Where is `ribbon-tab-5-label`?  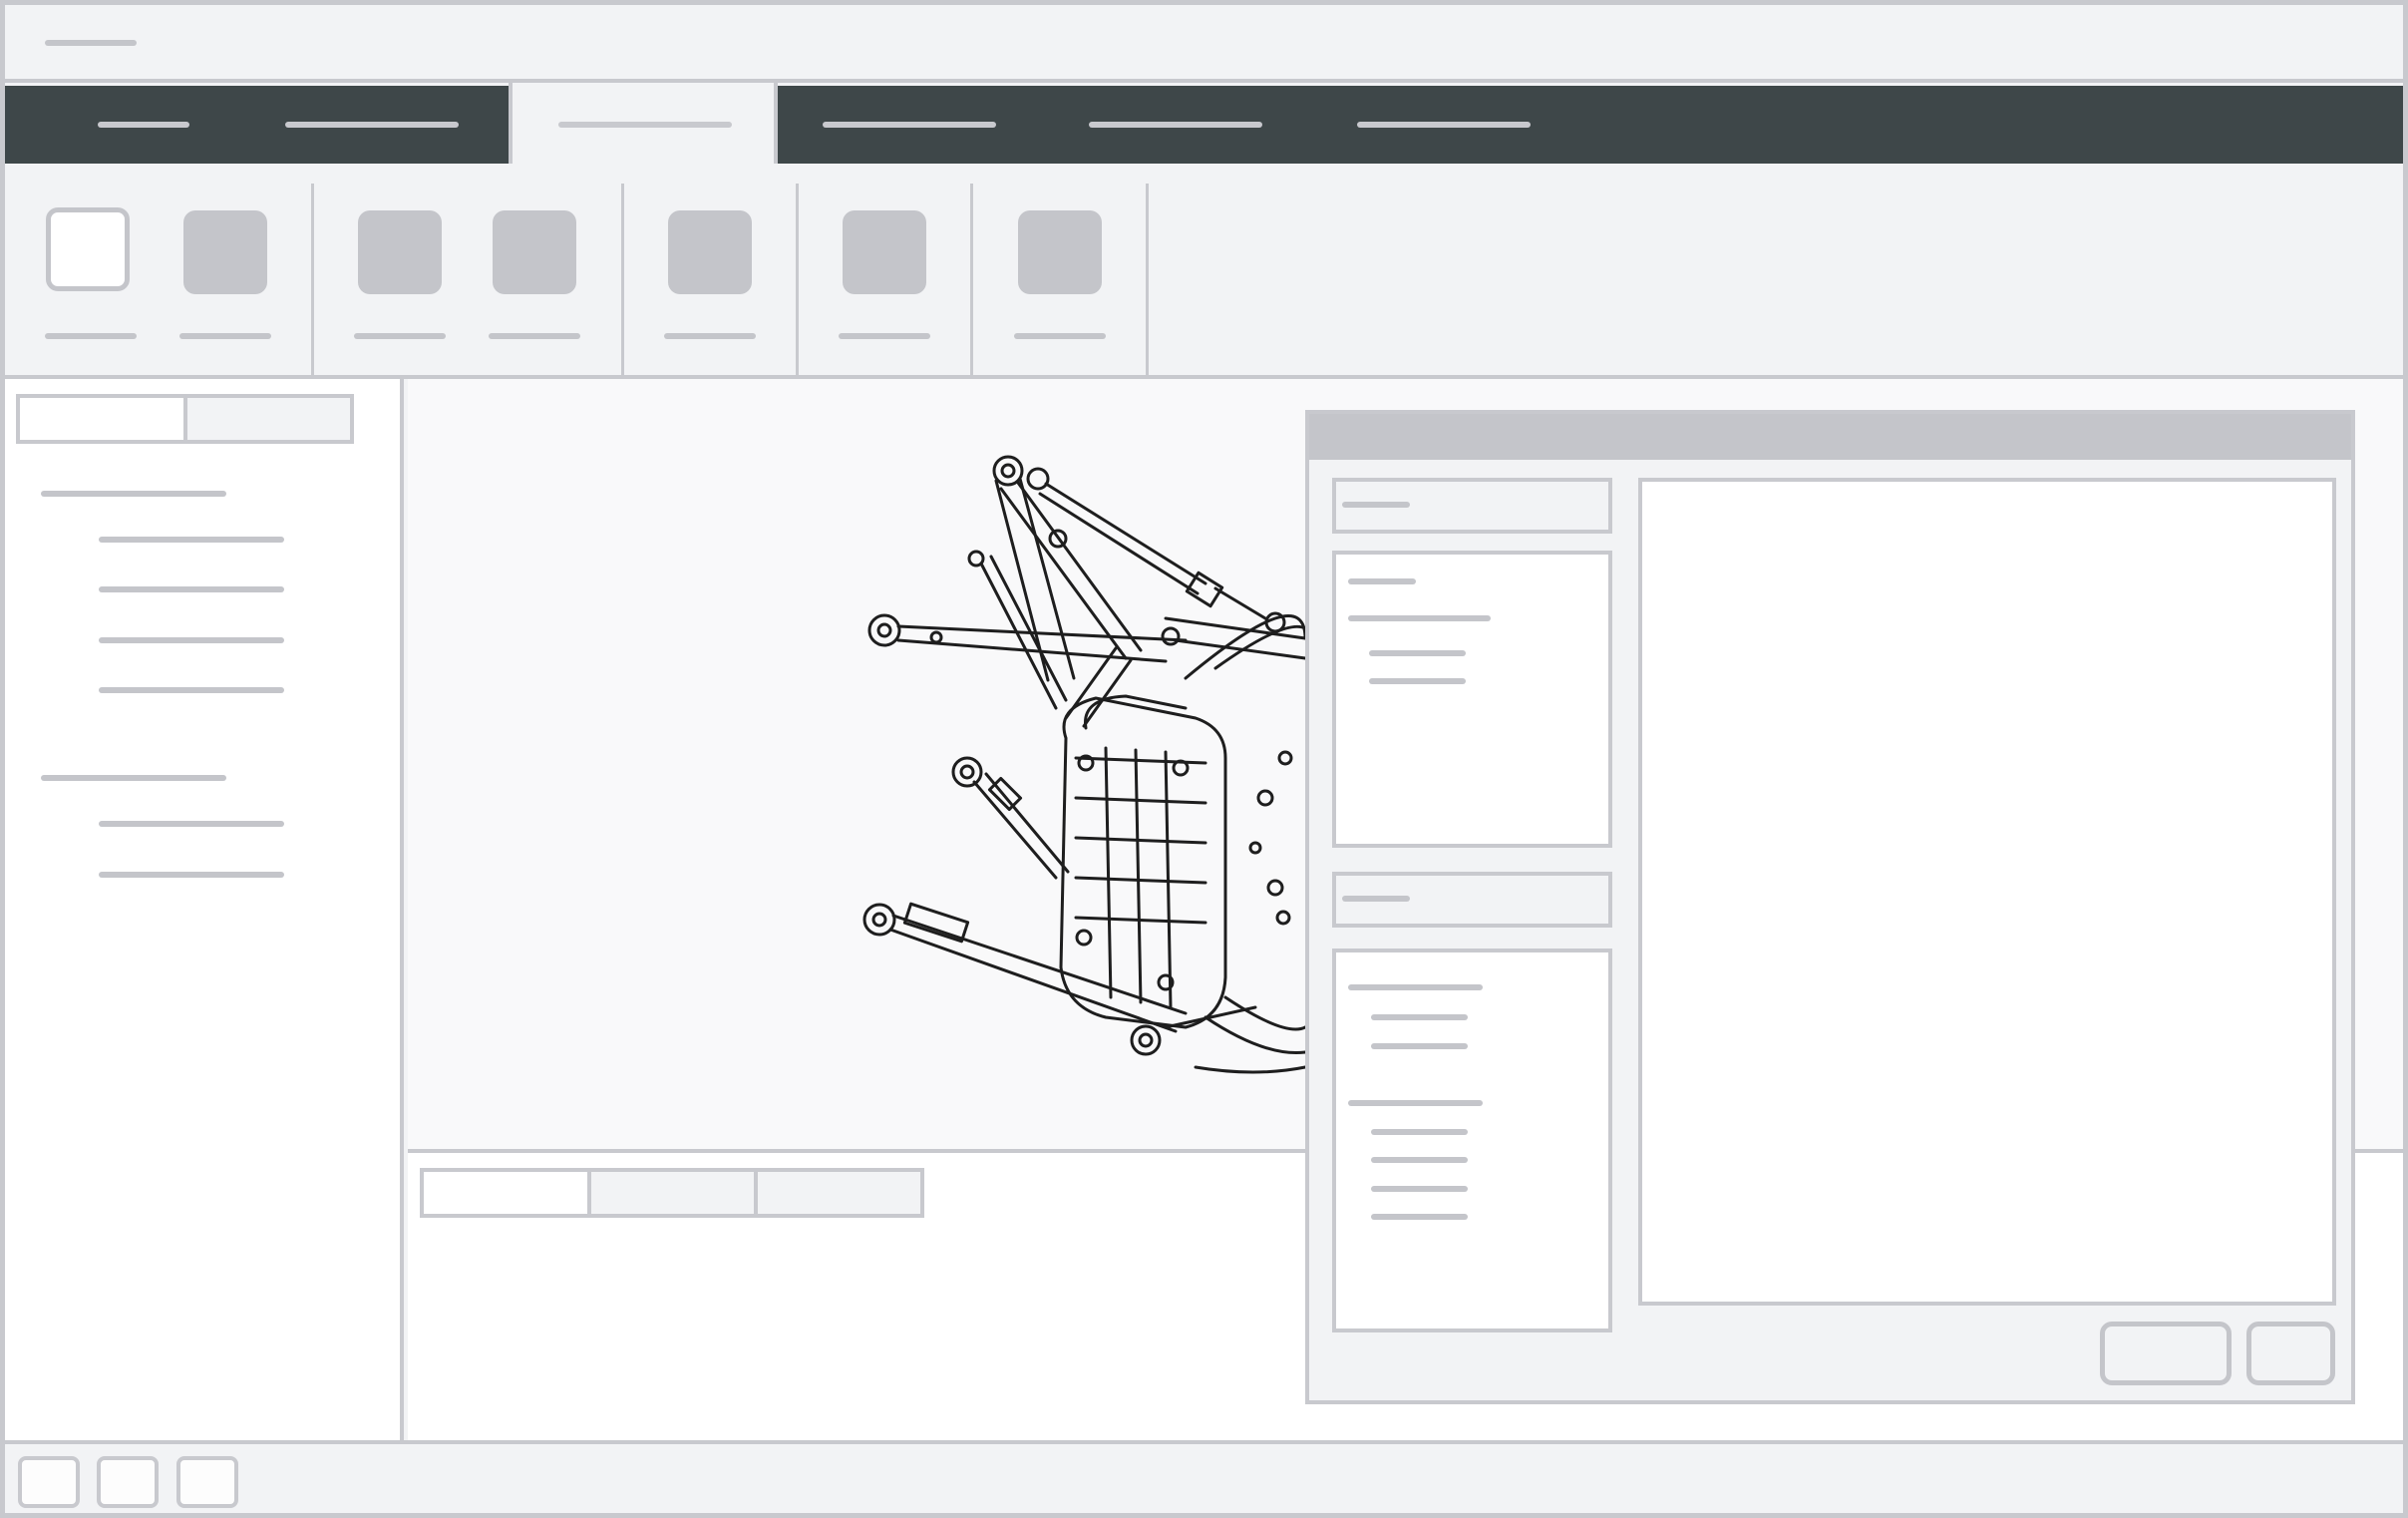
ribbon-tab-5-label is located at coordinates (1176, 125).